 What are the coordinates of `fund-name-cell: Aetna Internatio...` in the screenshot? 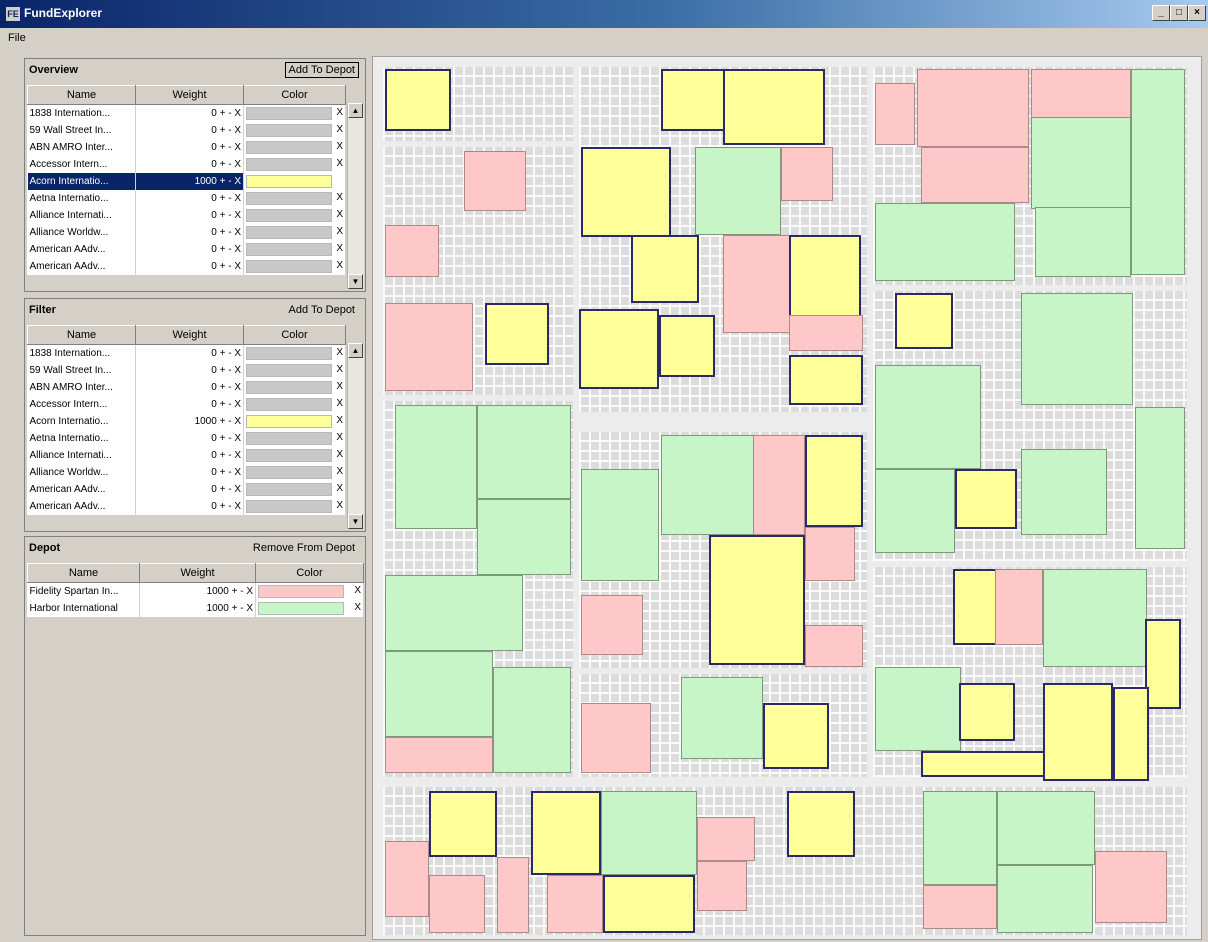 It's located at (81, 438).